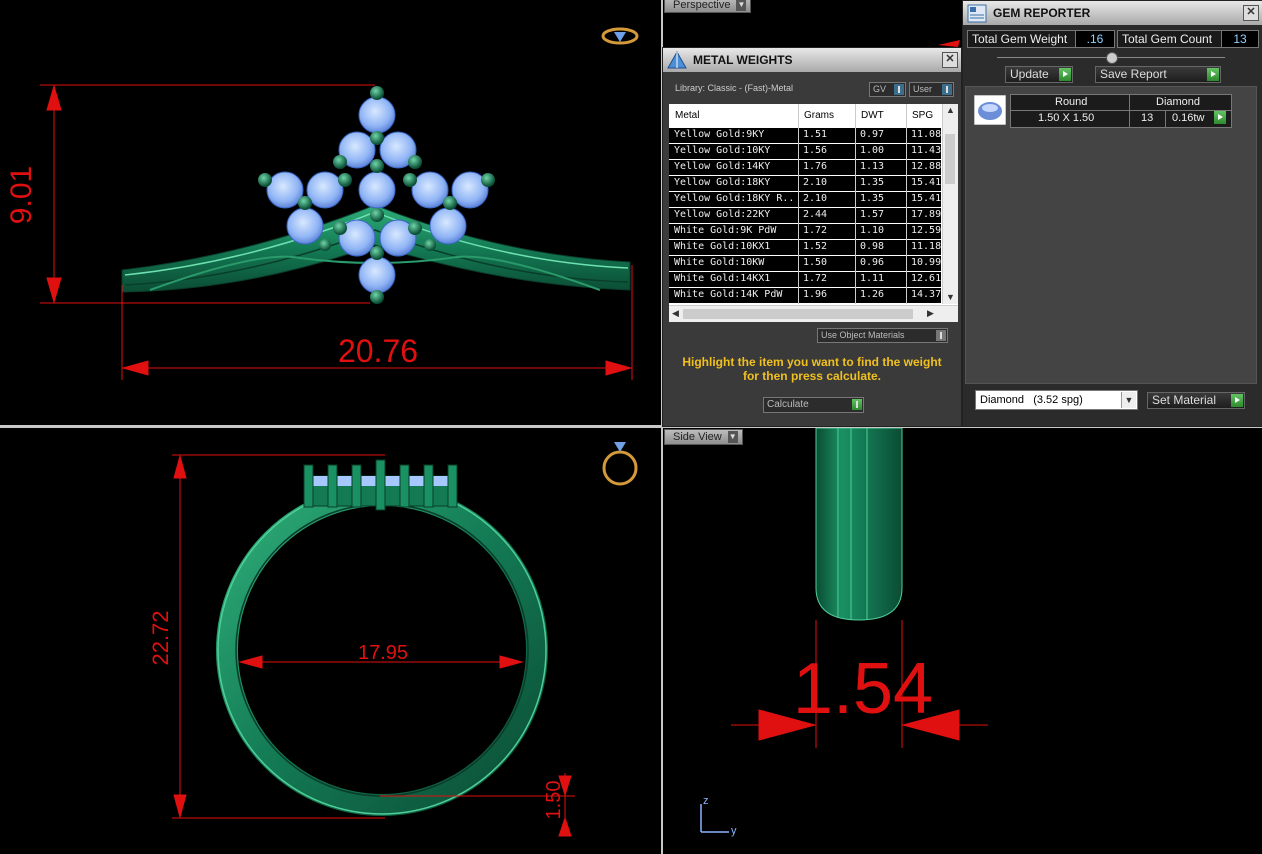  Describe the element at coordinates (722, 246) in the screenshot. I see `metal-name-cell: White Gold:10KX1` at that location.